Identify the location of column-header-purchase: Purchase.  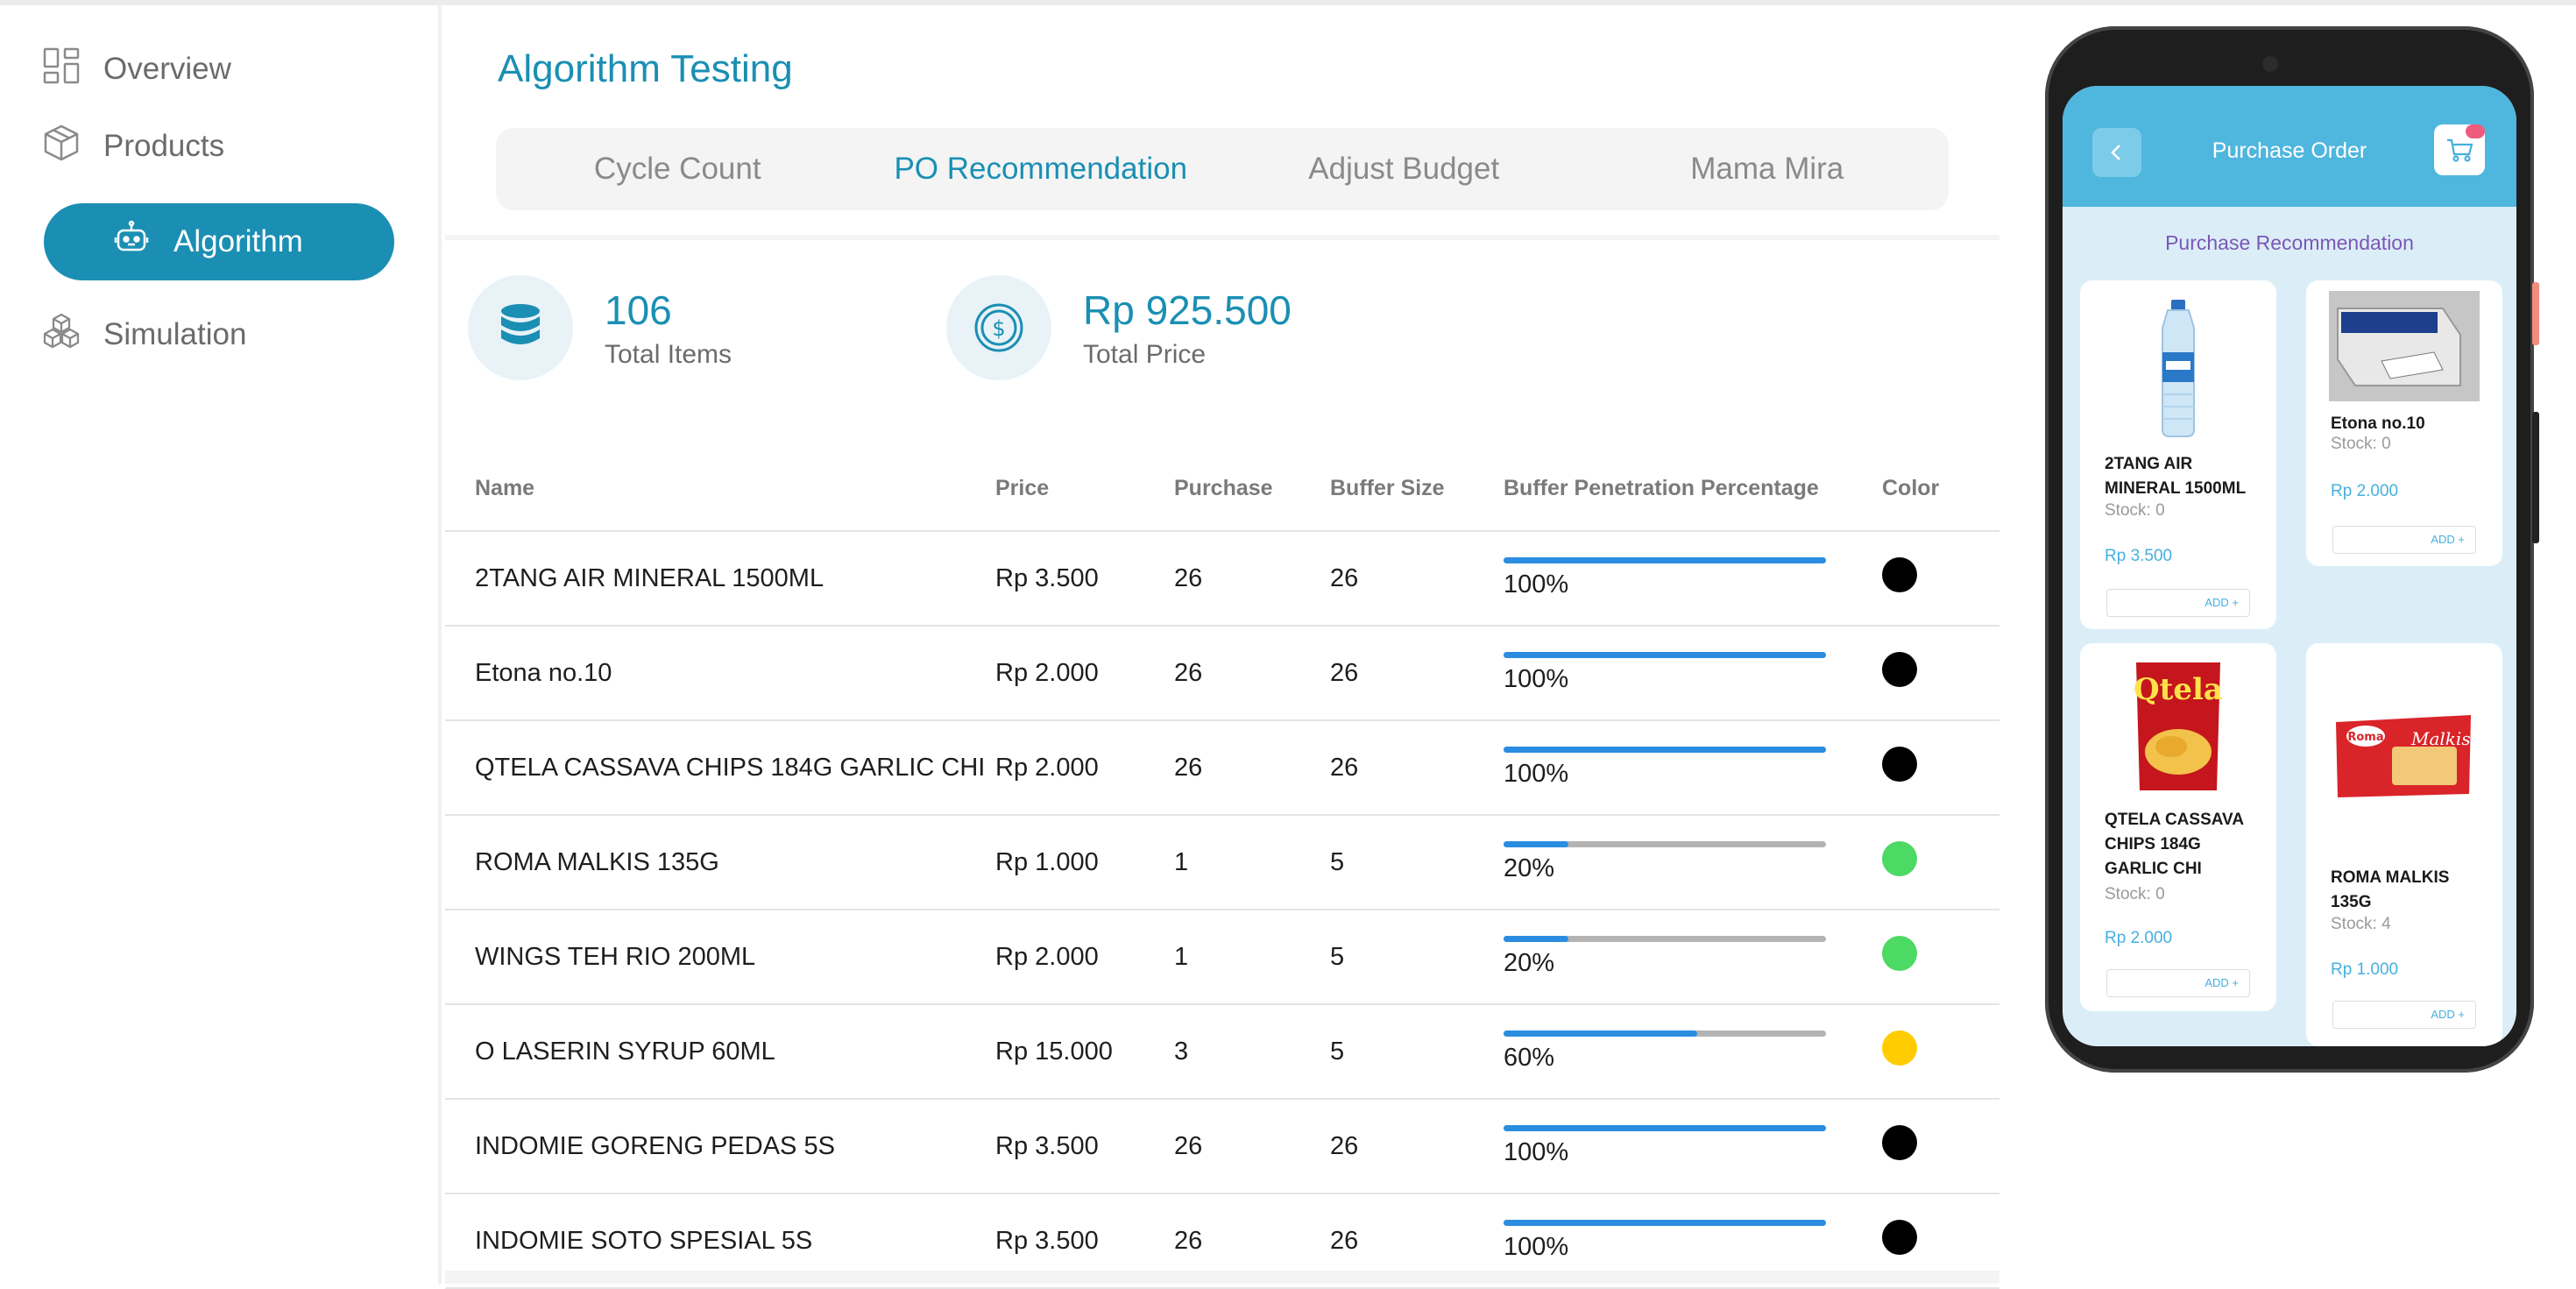
(1252, 489).